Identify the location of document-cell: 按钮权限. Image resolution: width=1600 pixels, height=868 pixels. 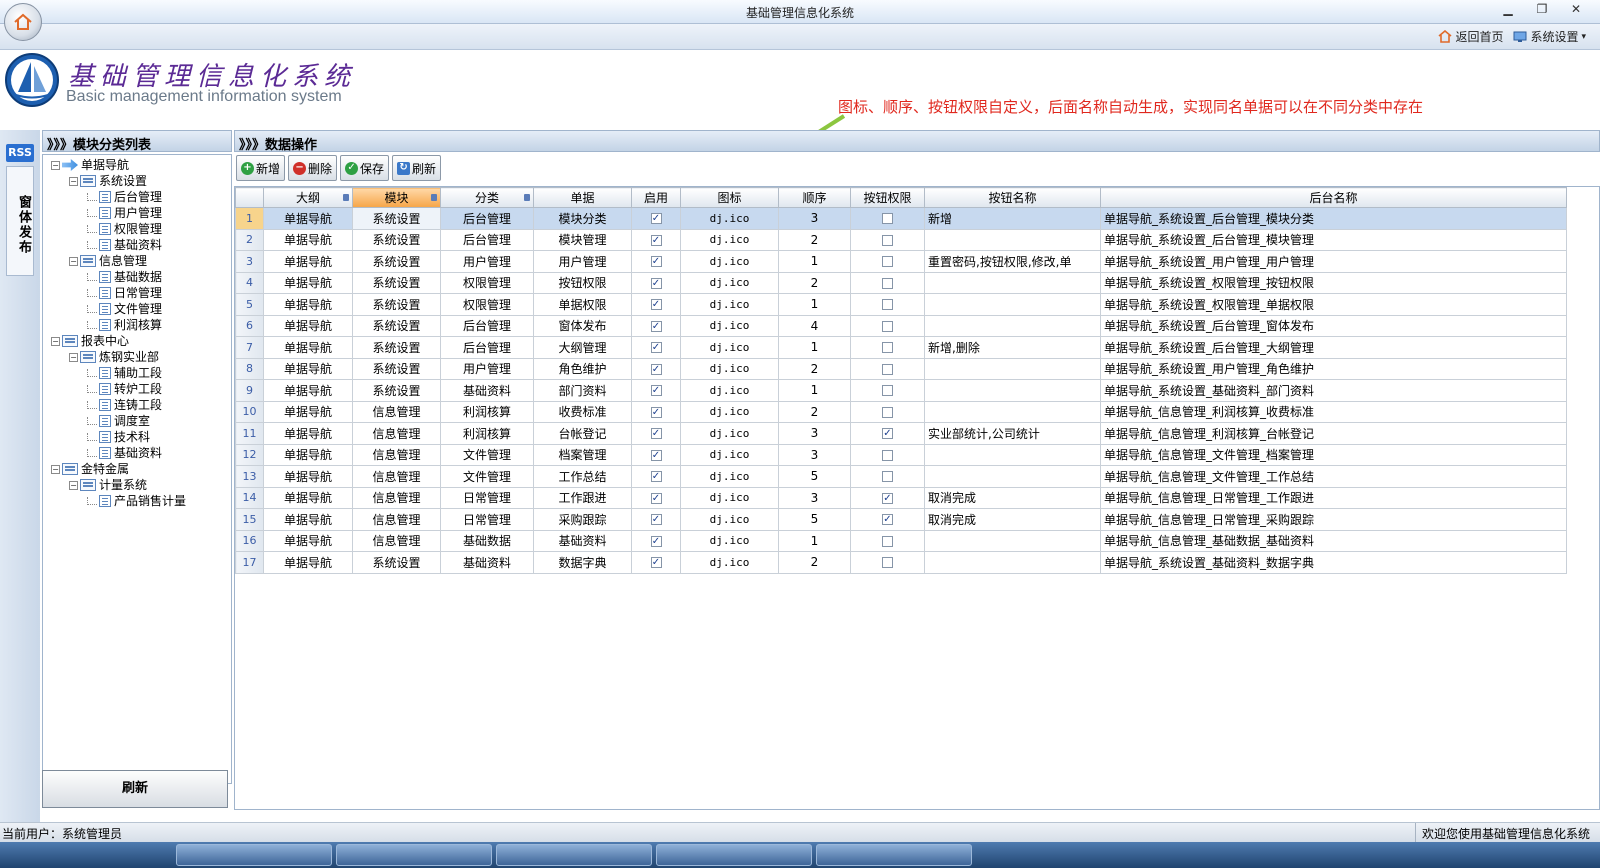
(582, 282).